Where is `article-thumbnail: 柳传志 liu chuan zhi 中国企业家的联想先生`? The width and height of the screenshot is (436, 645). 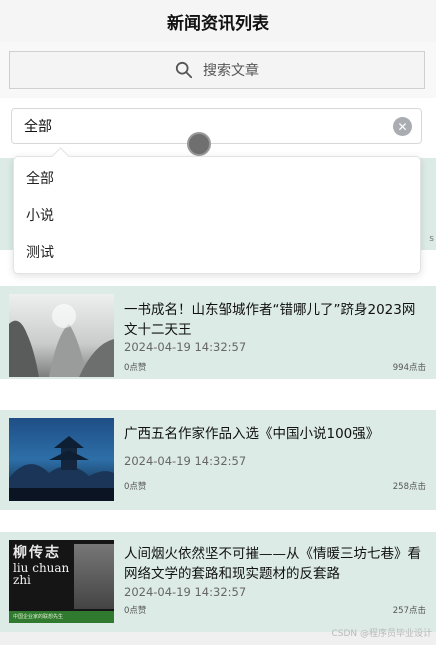
article-thumbnail: 柳传志 liu chuan zhi 中国企业家的联想先生 is located at coordinates (61, 581).